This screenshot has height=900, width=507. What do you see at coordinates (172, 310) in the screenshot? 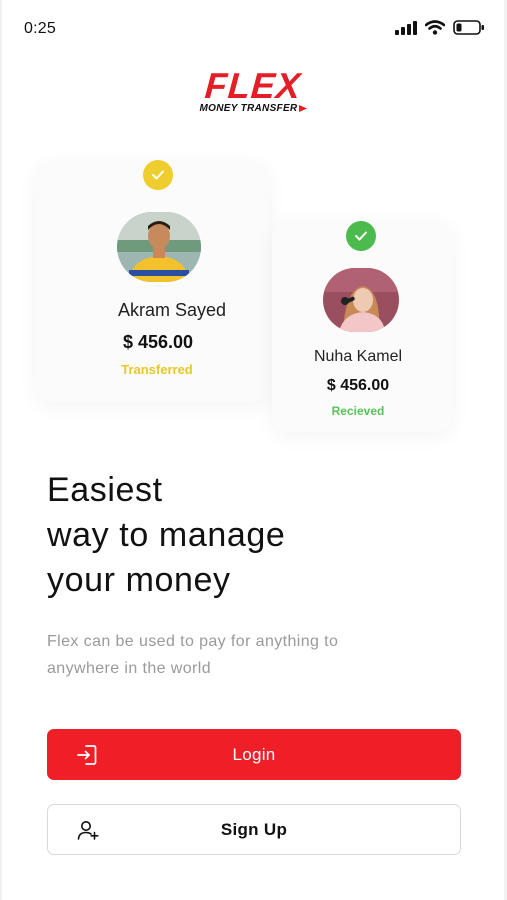
I see `person-name: Akram Sayed` at bounding box center [172, 310].